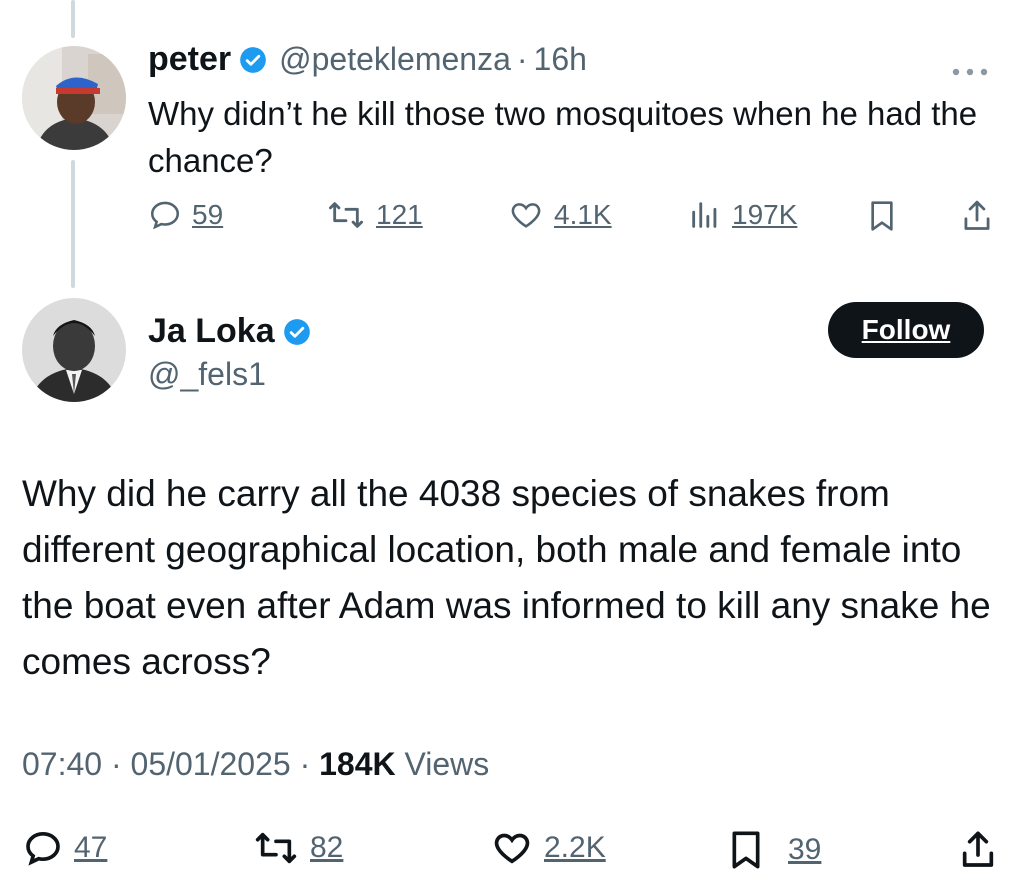 The height and width of the screenshot is (896, 1024). I want to click on reply-header: peter @peteklemenza · 16h, so click(367, 59).